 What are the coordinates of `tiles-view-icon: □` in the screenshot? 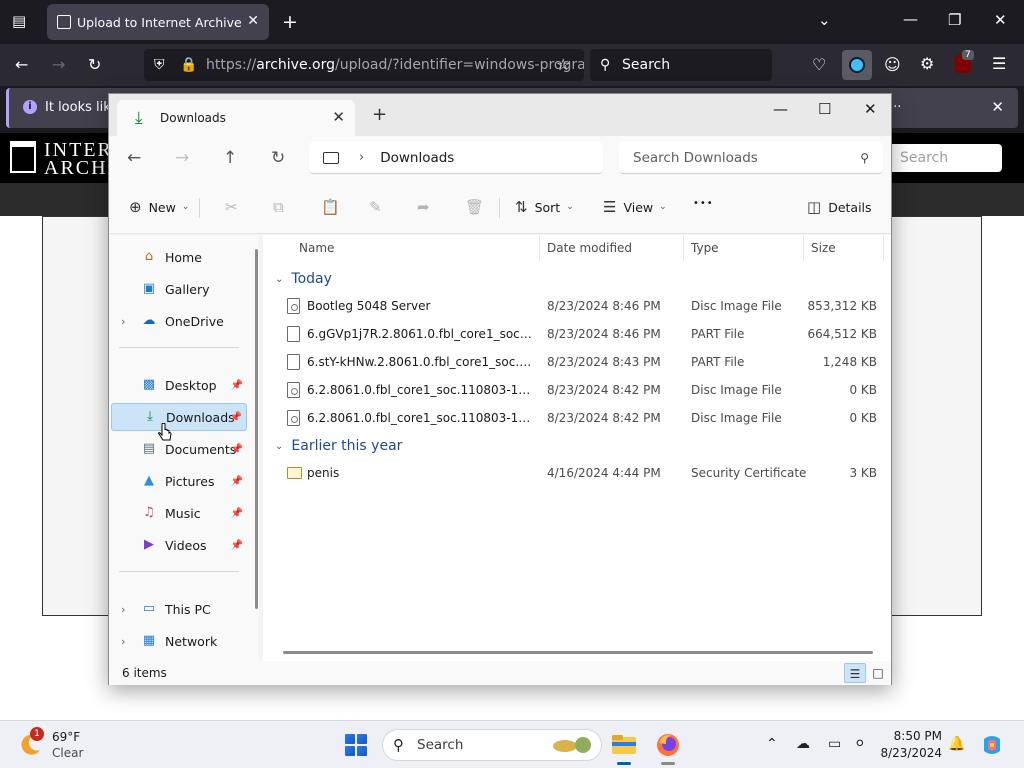 It's located at (878, 673).